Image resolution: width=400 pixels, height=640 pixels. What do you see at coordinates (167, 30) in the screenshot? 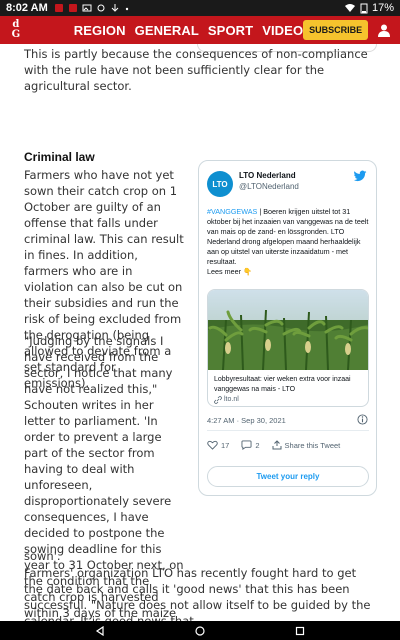
I see `nav-link-general: GENERAL` at bounding box center [167, 30].